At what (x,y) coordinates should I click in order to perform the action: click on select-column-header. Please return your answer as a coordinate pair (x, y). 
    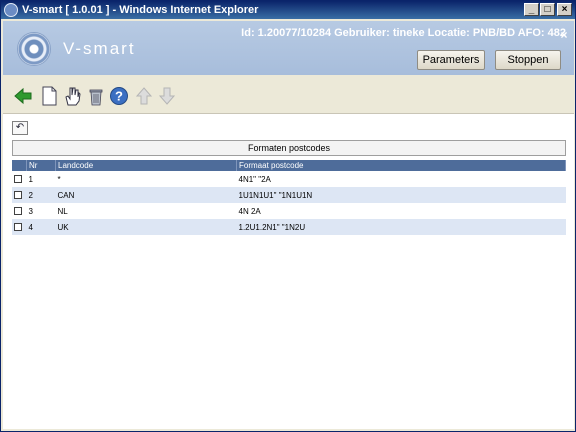
    Looking at the image, I should click on (19, 165).